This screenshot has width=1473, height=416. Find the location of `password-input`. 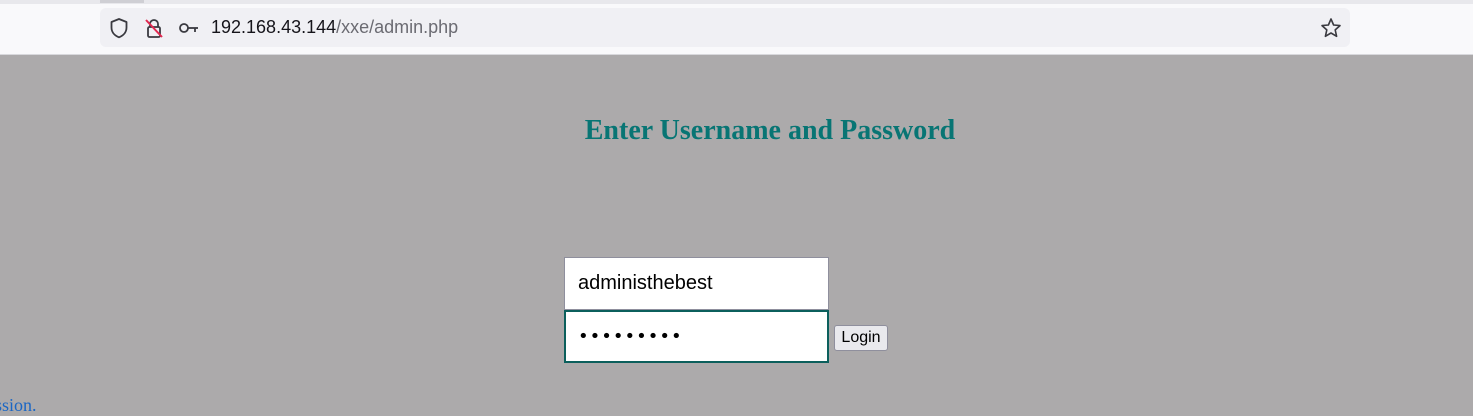

password-input is located at coordinates (696, 336).